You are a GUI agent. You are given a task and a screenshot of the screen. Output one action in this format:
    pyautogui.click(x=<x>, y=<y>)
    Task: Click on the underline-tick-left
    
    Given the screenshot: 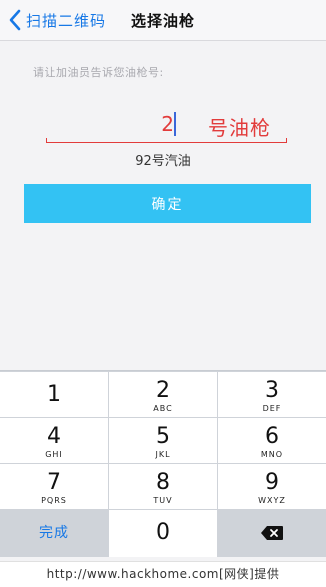 What is the action you would take?
    pyautogui.click(x=46, y=140)
    